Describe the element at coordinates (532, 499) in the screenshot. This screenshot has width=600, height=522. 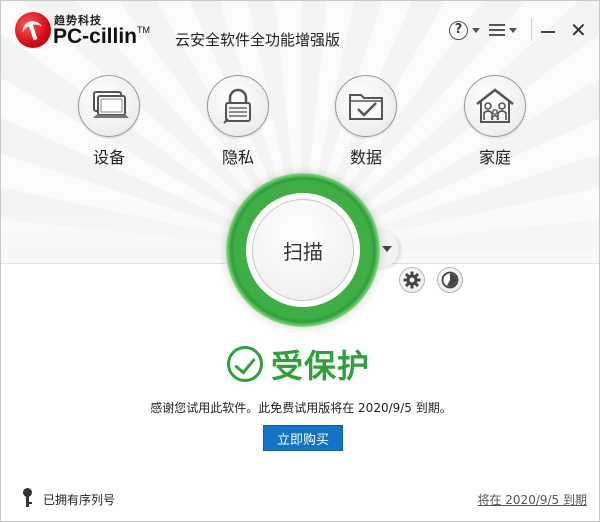
I see `expiry-link: 将在 2020/9/5 到期` at that location.